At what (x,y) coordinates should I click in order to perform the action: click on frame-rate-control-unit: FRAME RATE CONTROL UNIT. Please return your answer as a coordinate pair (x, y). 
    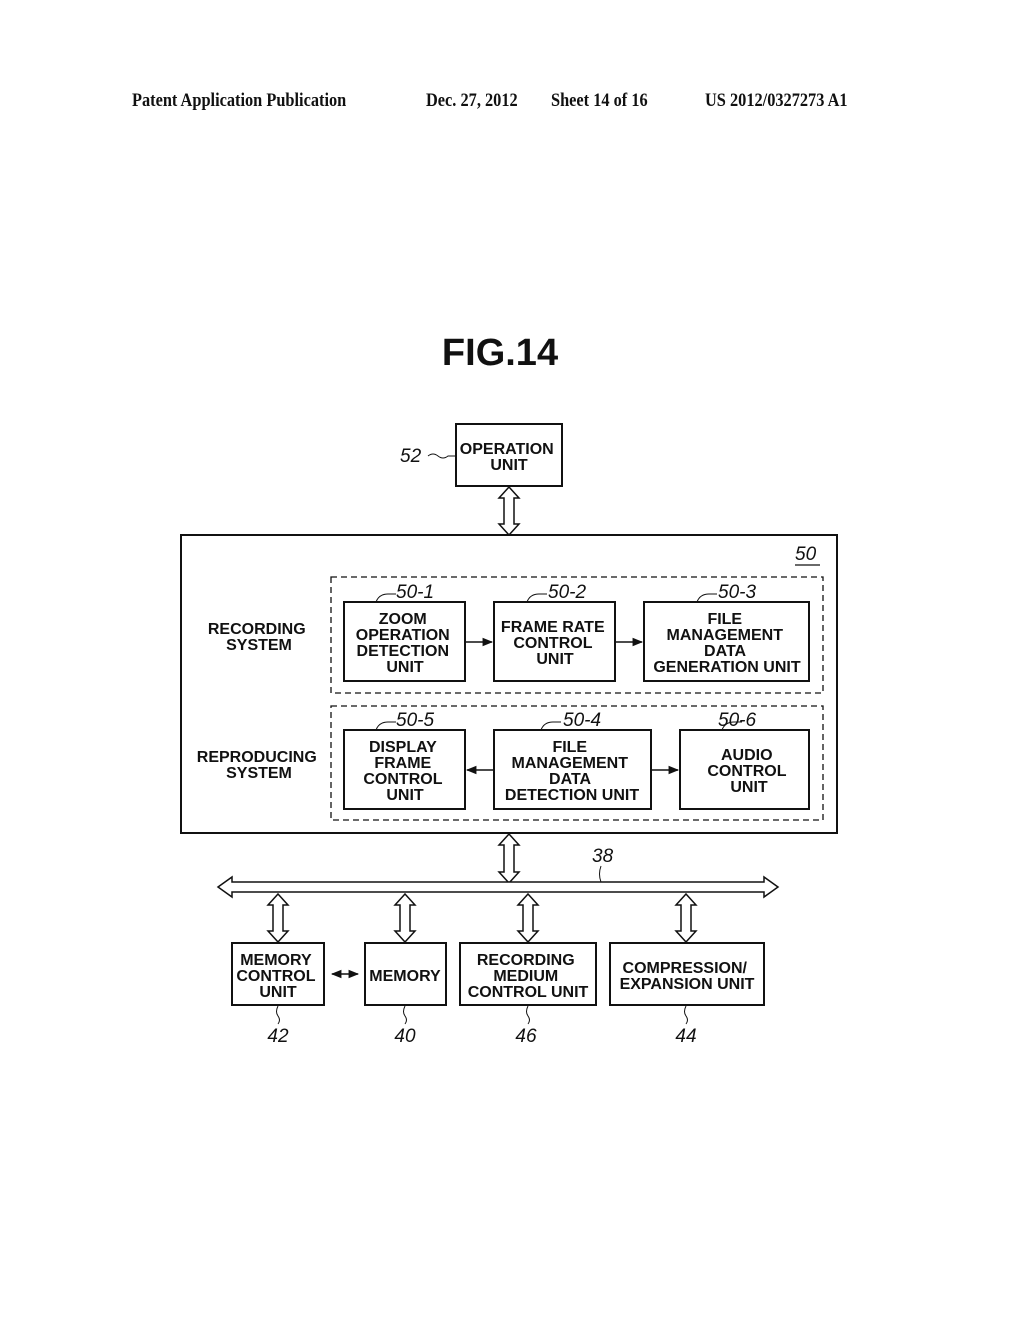
    Looking at the image, I should click on (554, 641).